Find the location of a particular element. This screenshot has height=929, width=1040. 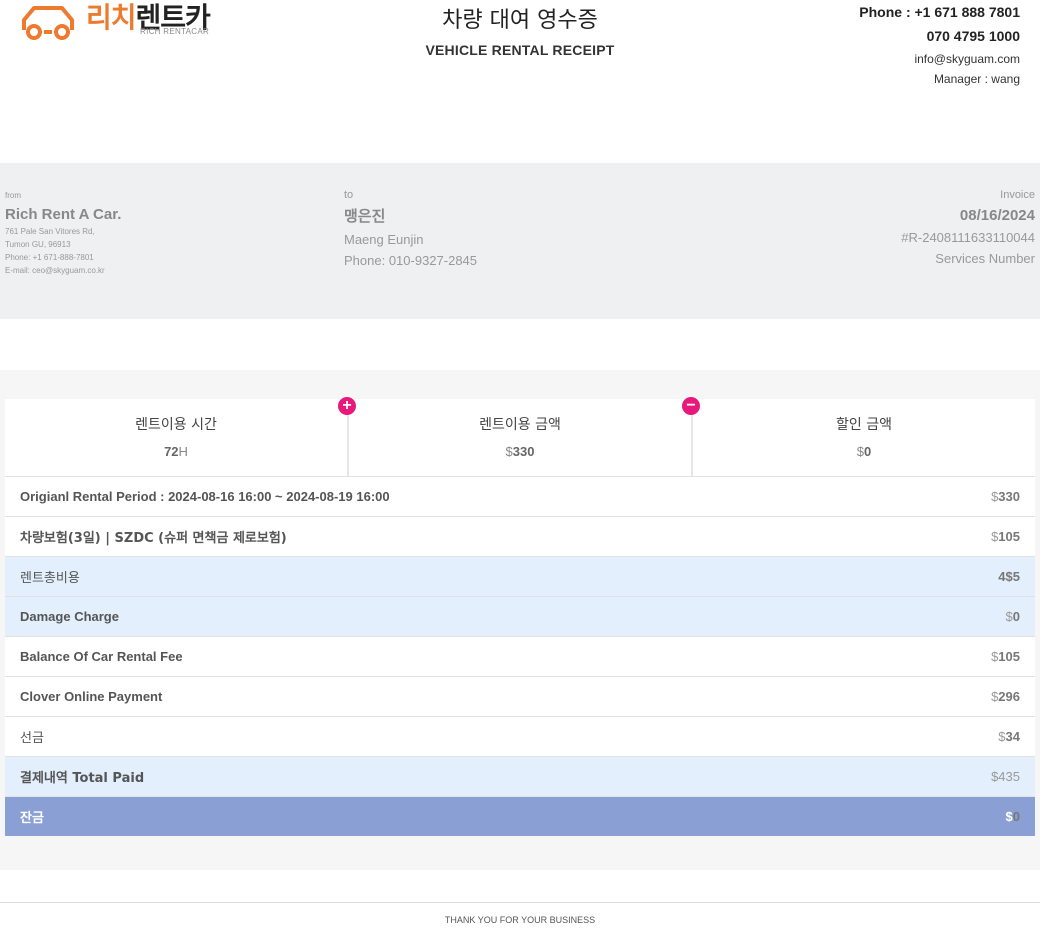

line-item-label: Balance Of Car Rental Fee is located at coordinates (101, 656).